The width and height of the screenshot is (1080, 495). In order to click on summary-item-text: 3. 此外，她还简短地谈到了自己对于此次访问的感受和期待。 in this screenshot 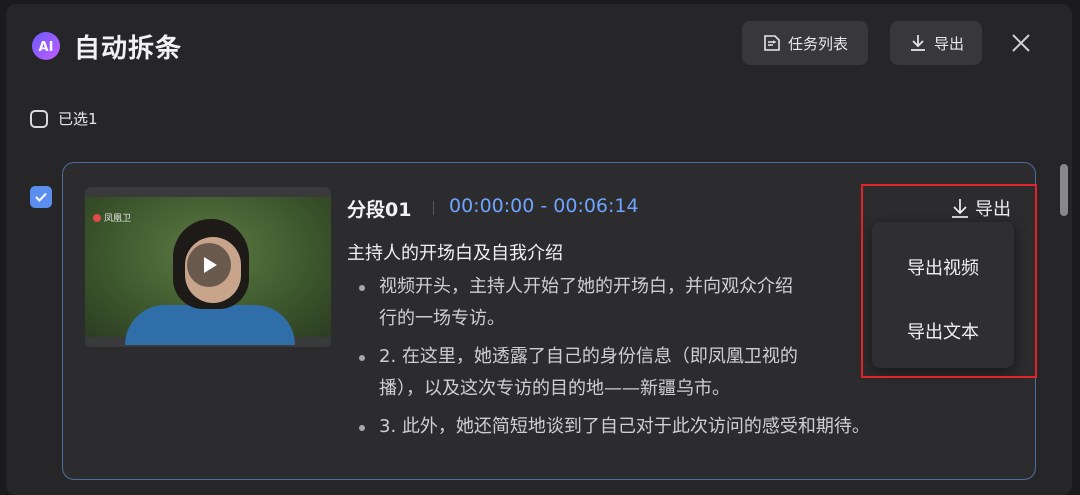, I will do `click(624, 426)`.